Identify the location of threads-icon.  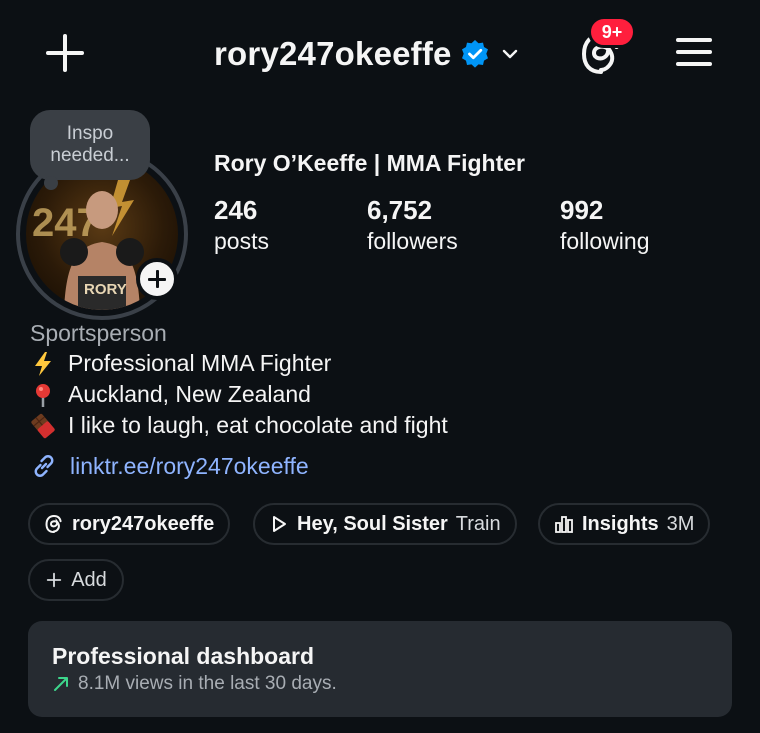
(53, 523).